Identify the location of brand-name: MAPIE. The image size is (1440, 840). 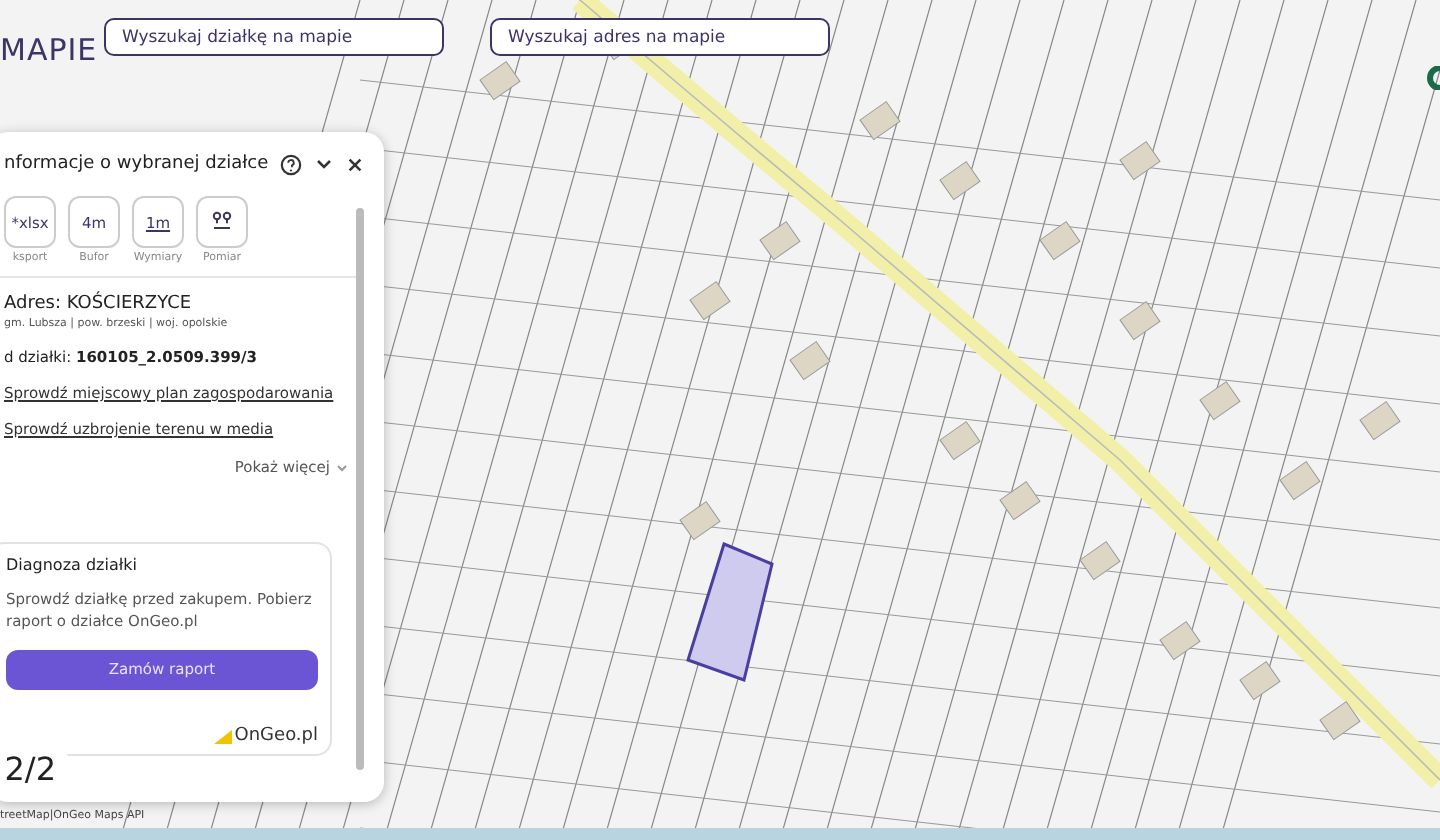
(49, 50).